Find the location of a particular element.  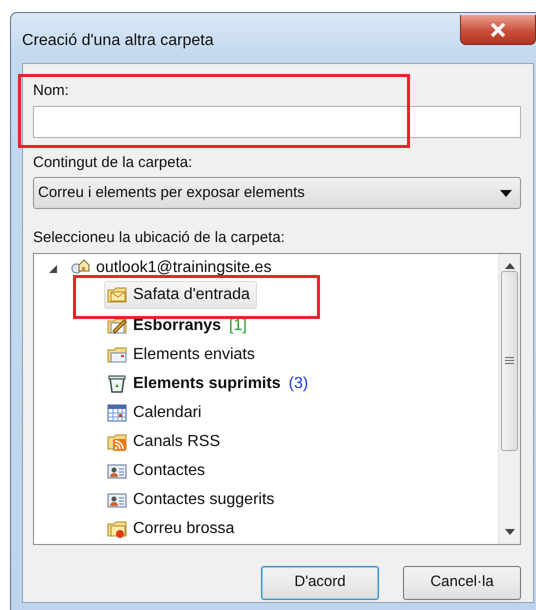

close-icon is located at coordinates (498, 29).